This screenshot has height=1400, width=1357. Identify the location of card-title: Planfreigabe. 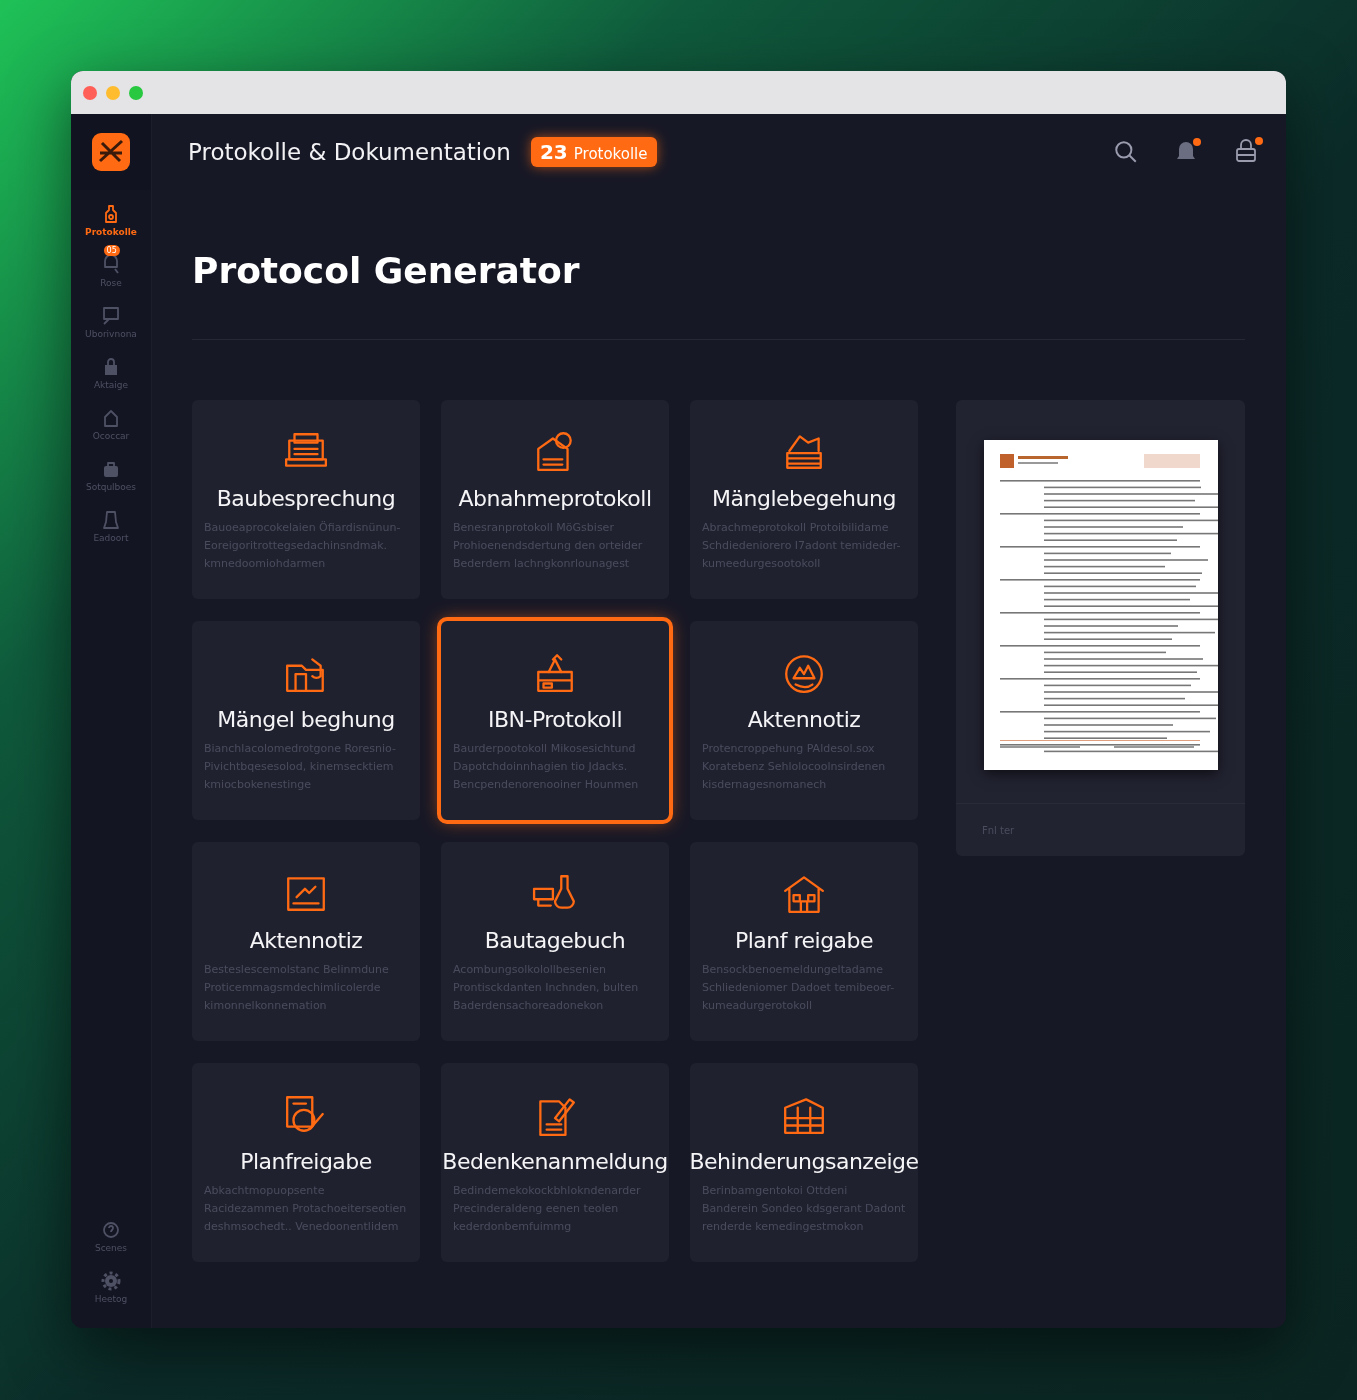
(306, 1161).